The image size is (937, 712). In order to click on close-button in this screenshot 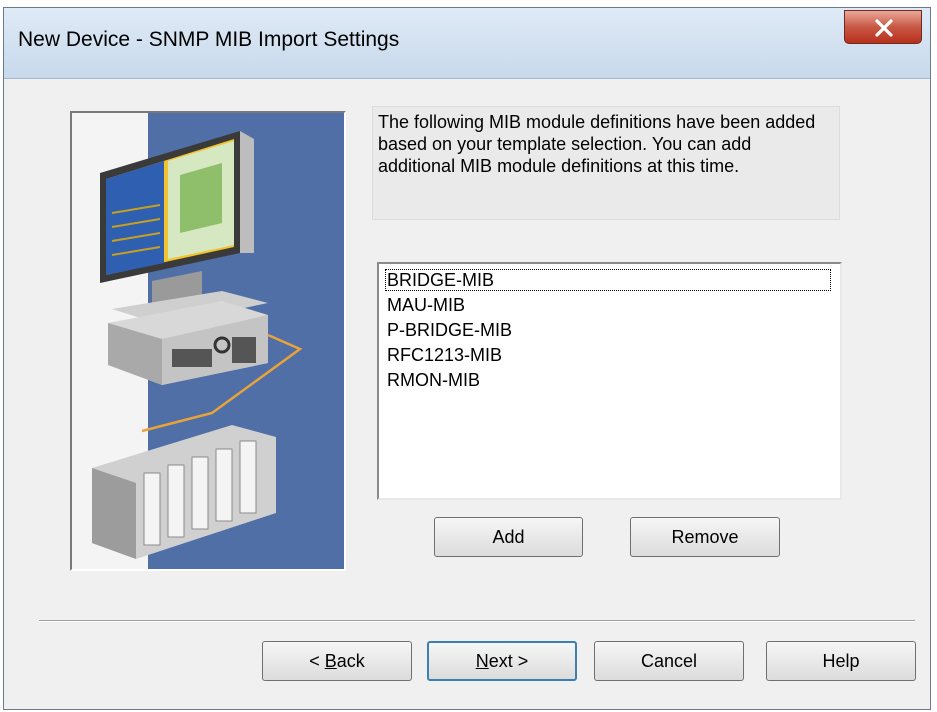, I will do `click(883, 27)`.